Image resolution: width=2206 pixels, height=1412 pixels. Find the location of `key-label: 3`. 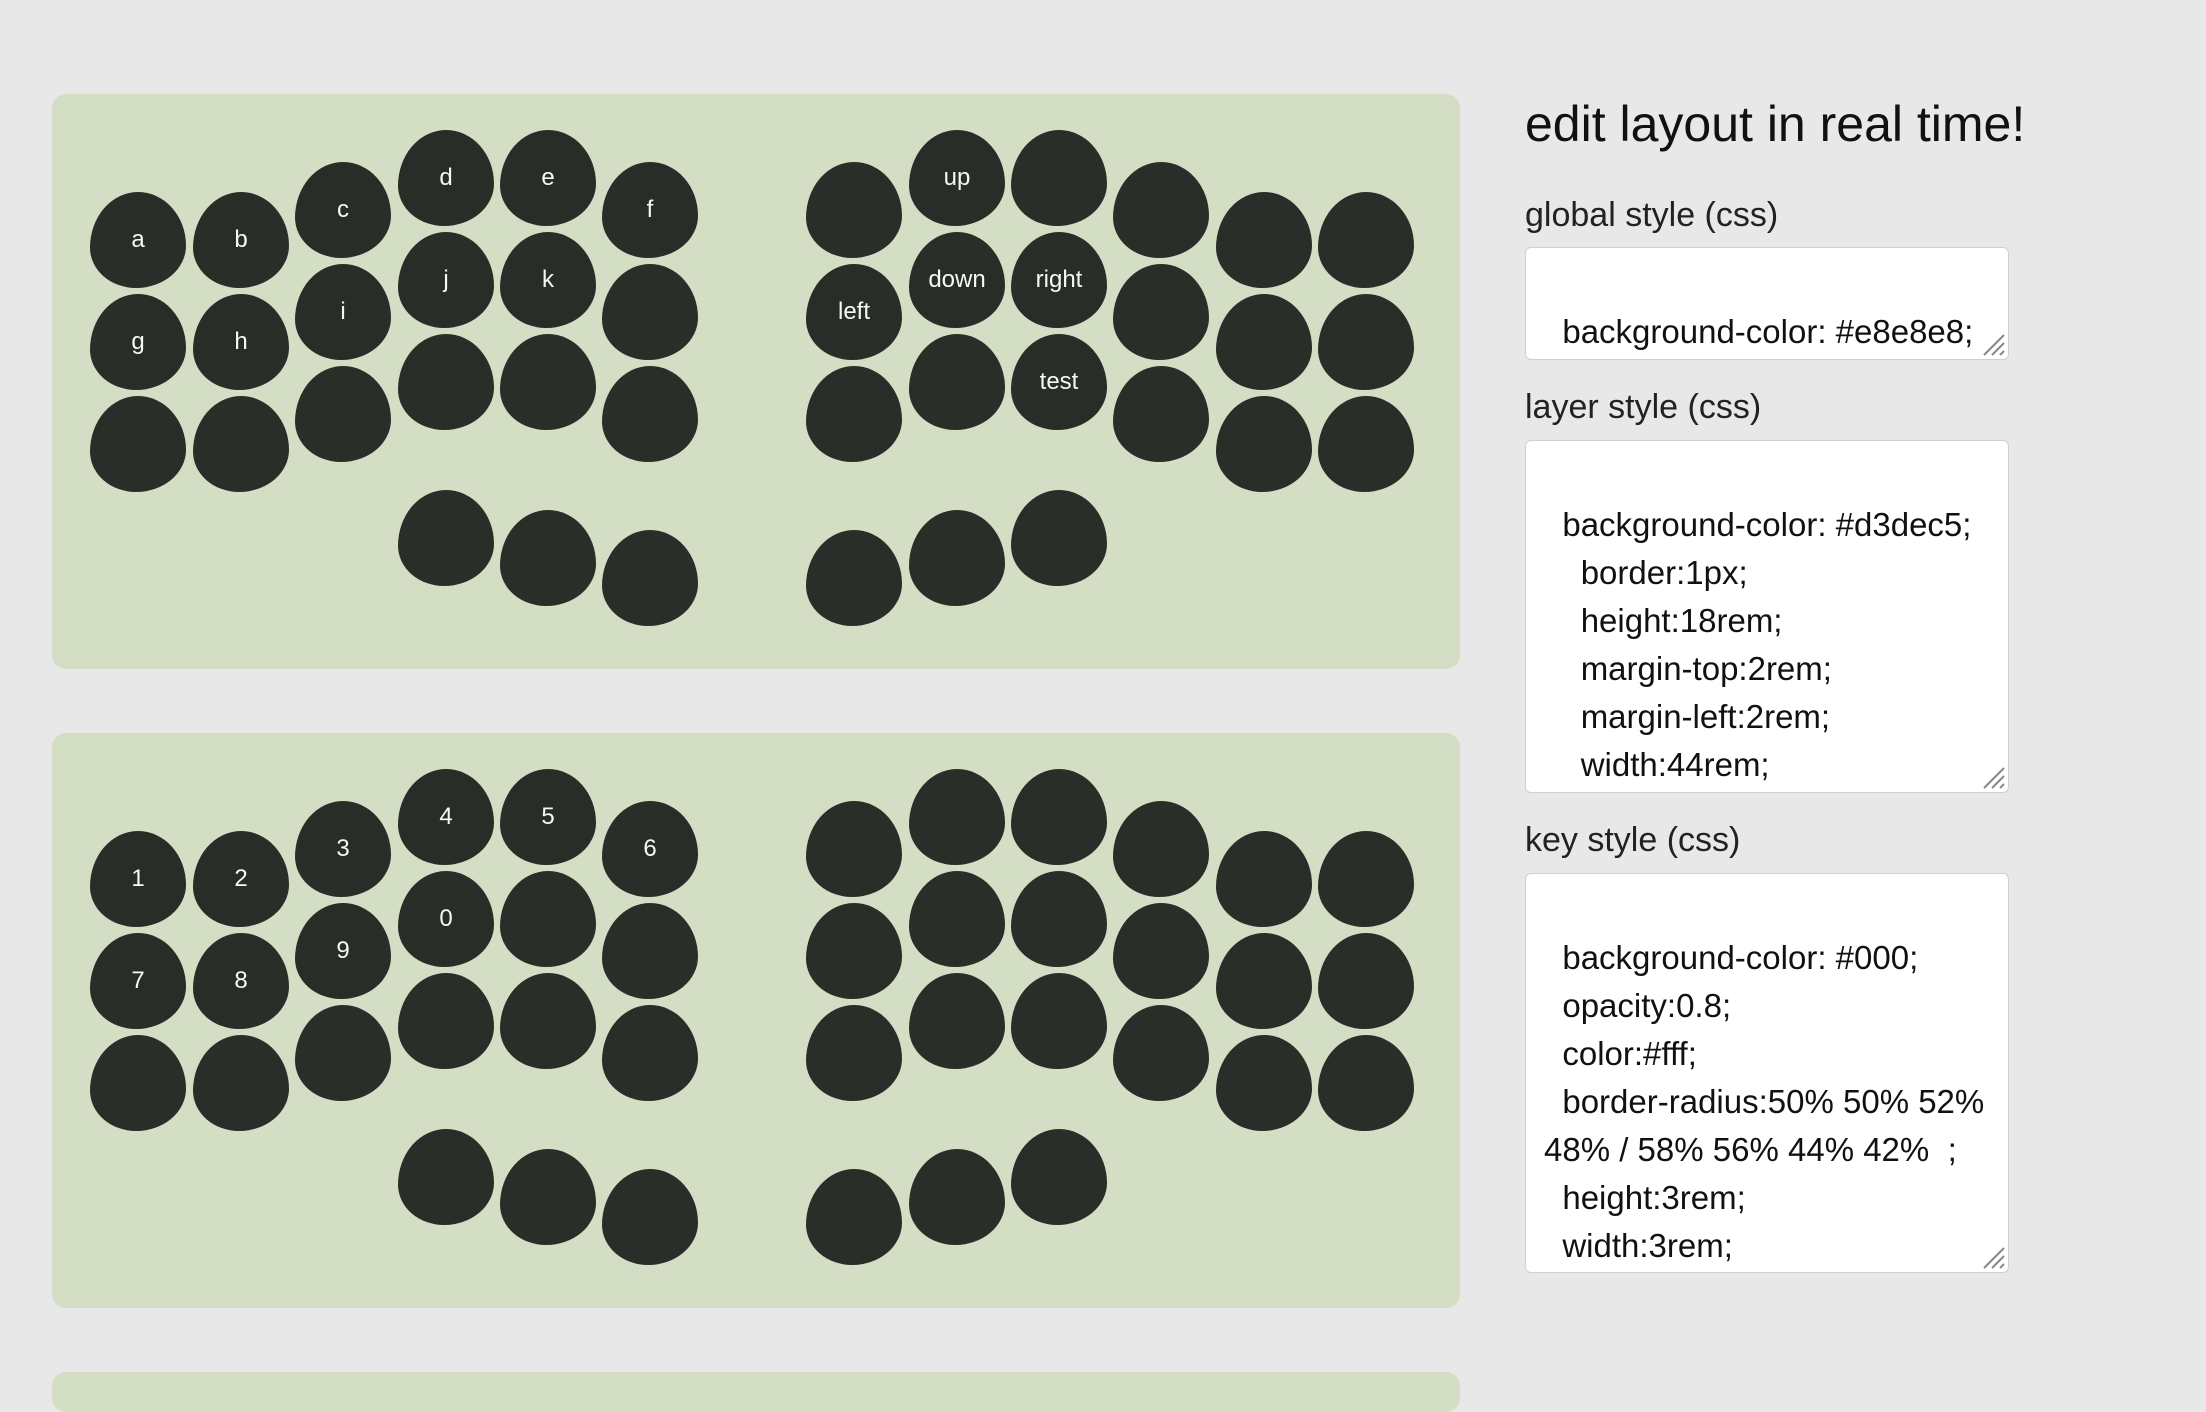

key-label: 3 is located at coordinates (343, 848).